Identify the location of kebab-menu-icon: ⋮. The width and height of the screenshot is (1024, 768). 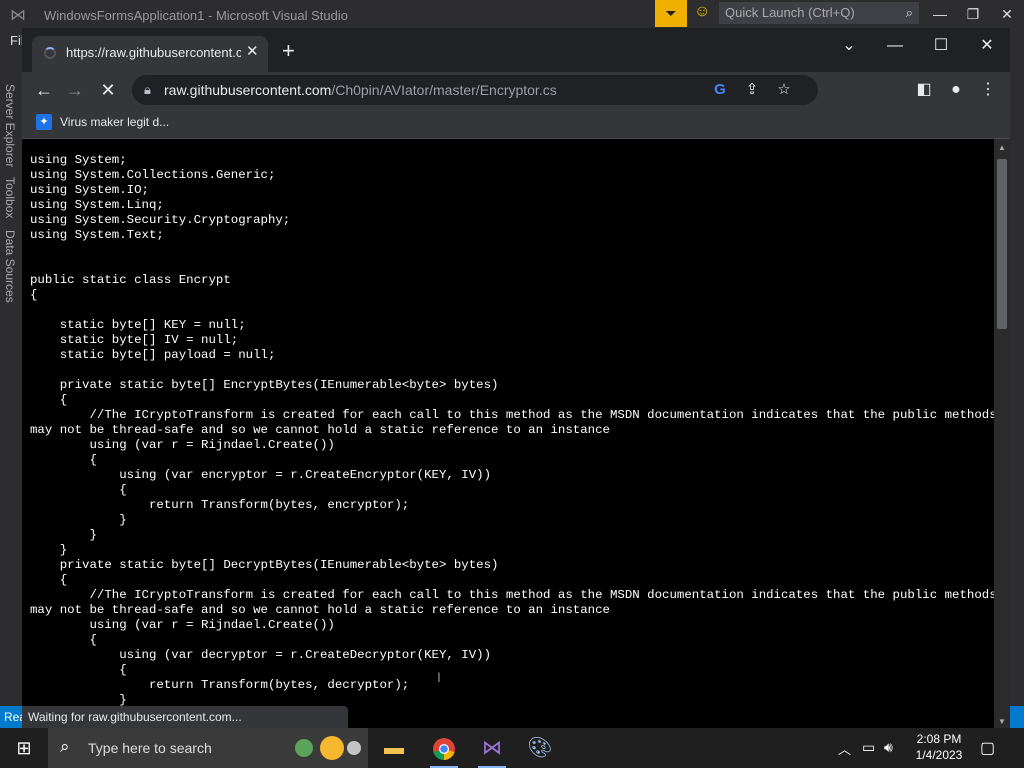
(988, 90).